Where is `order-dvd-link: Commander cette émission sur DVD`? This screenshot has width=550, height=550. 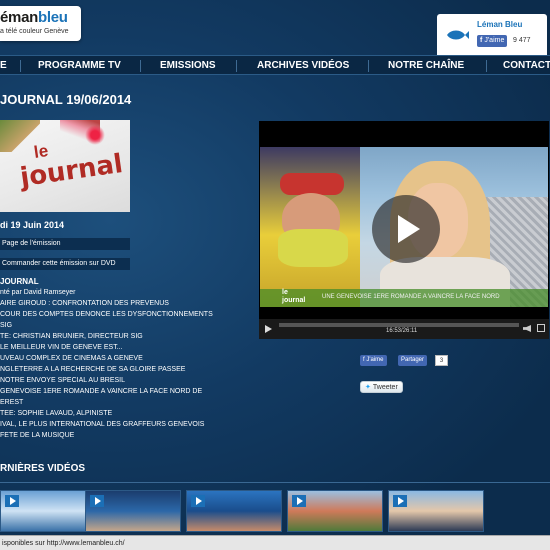 order-dvd-link: Commander cette émission sur DVD is located at coordinates (65, 264).